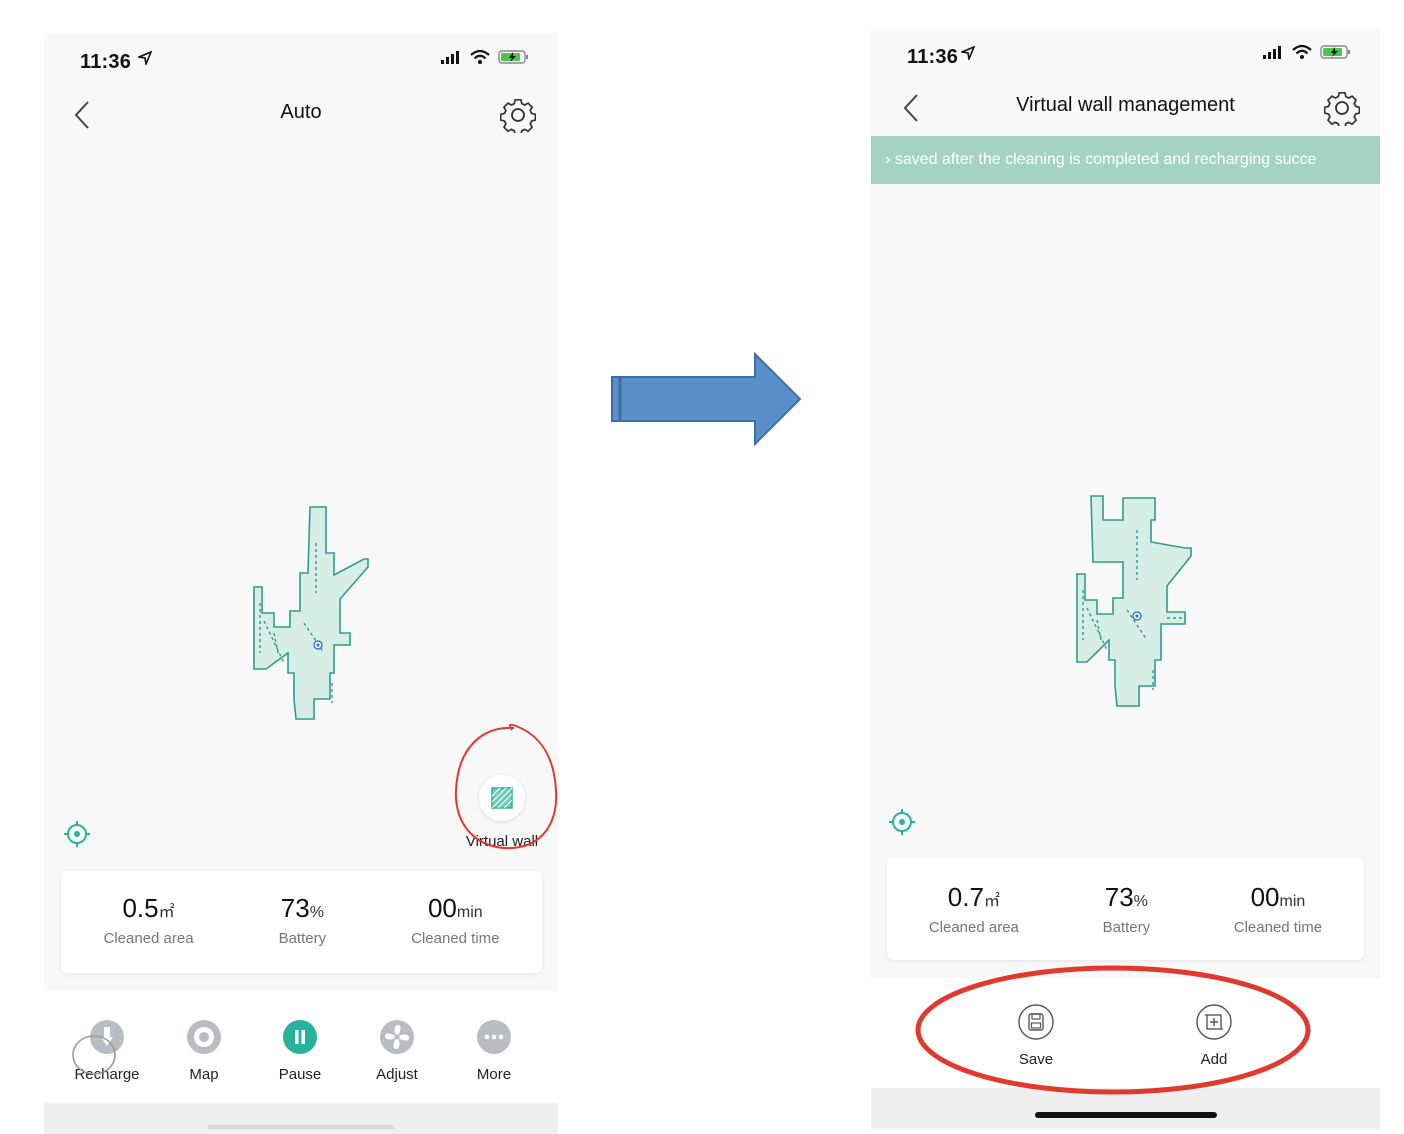 The width and height of the screenshot is (1404, 1134). I want to click on adjust-button: Adjust, so click(397, 1051).